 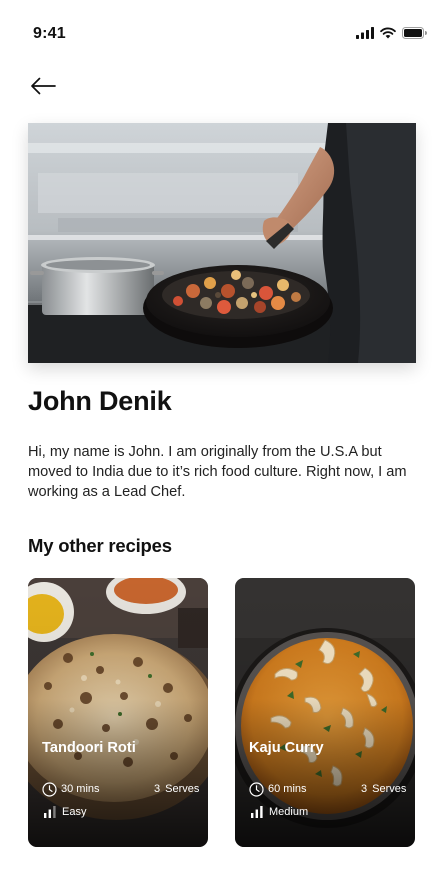 I want to click on recipe-meta: 30 mins 3 Serves, so click(x=122, y=789).